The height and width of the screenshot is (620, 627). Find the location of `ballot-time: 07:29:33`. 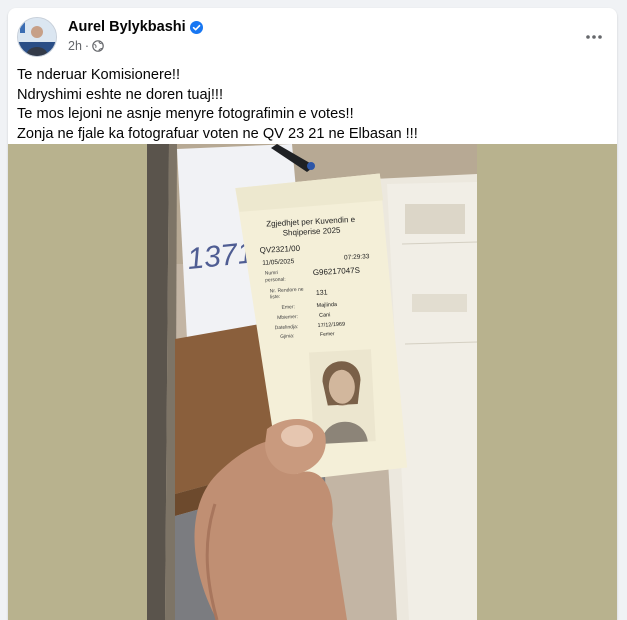

ballot-time: 07:29:33 is located at coordinates (357, 257).